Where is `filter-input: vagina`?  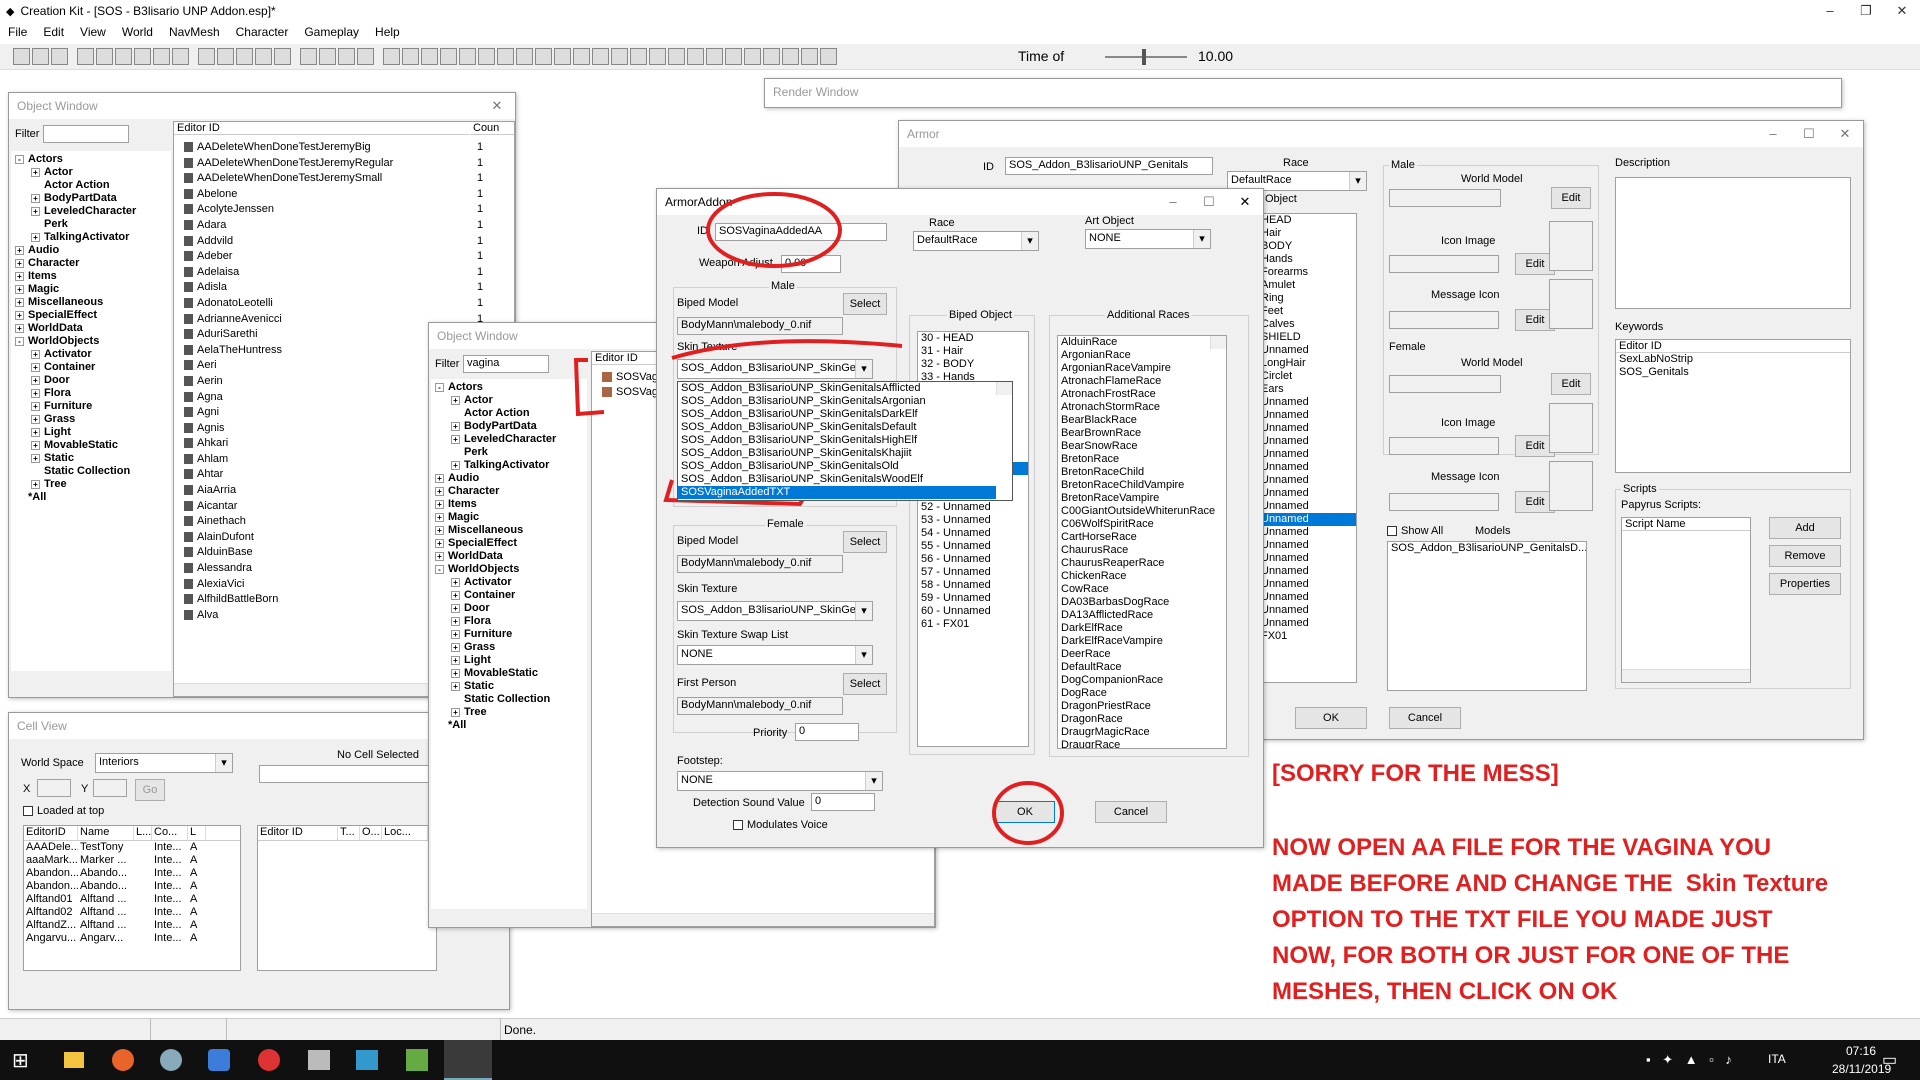
filter-input: vagina is located at coordinates (506, 364).